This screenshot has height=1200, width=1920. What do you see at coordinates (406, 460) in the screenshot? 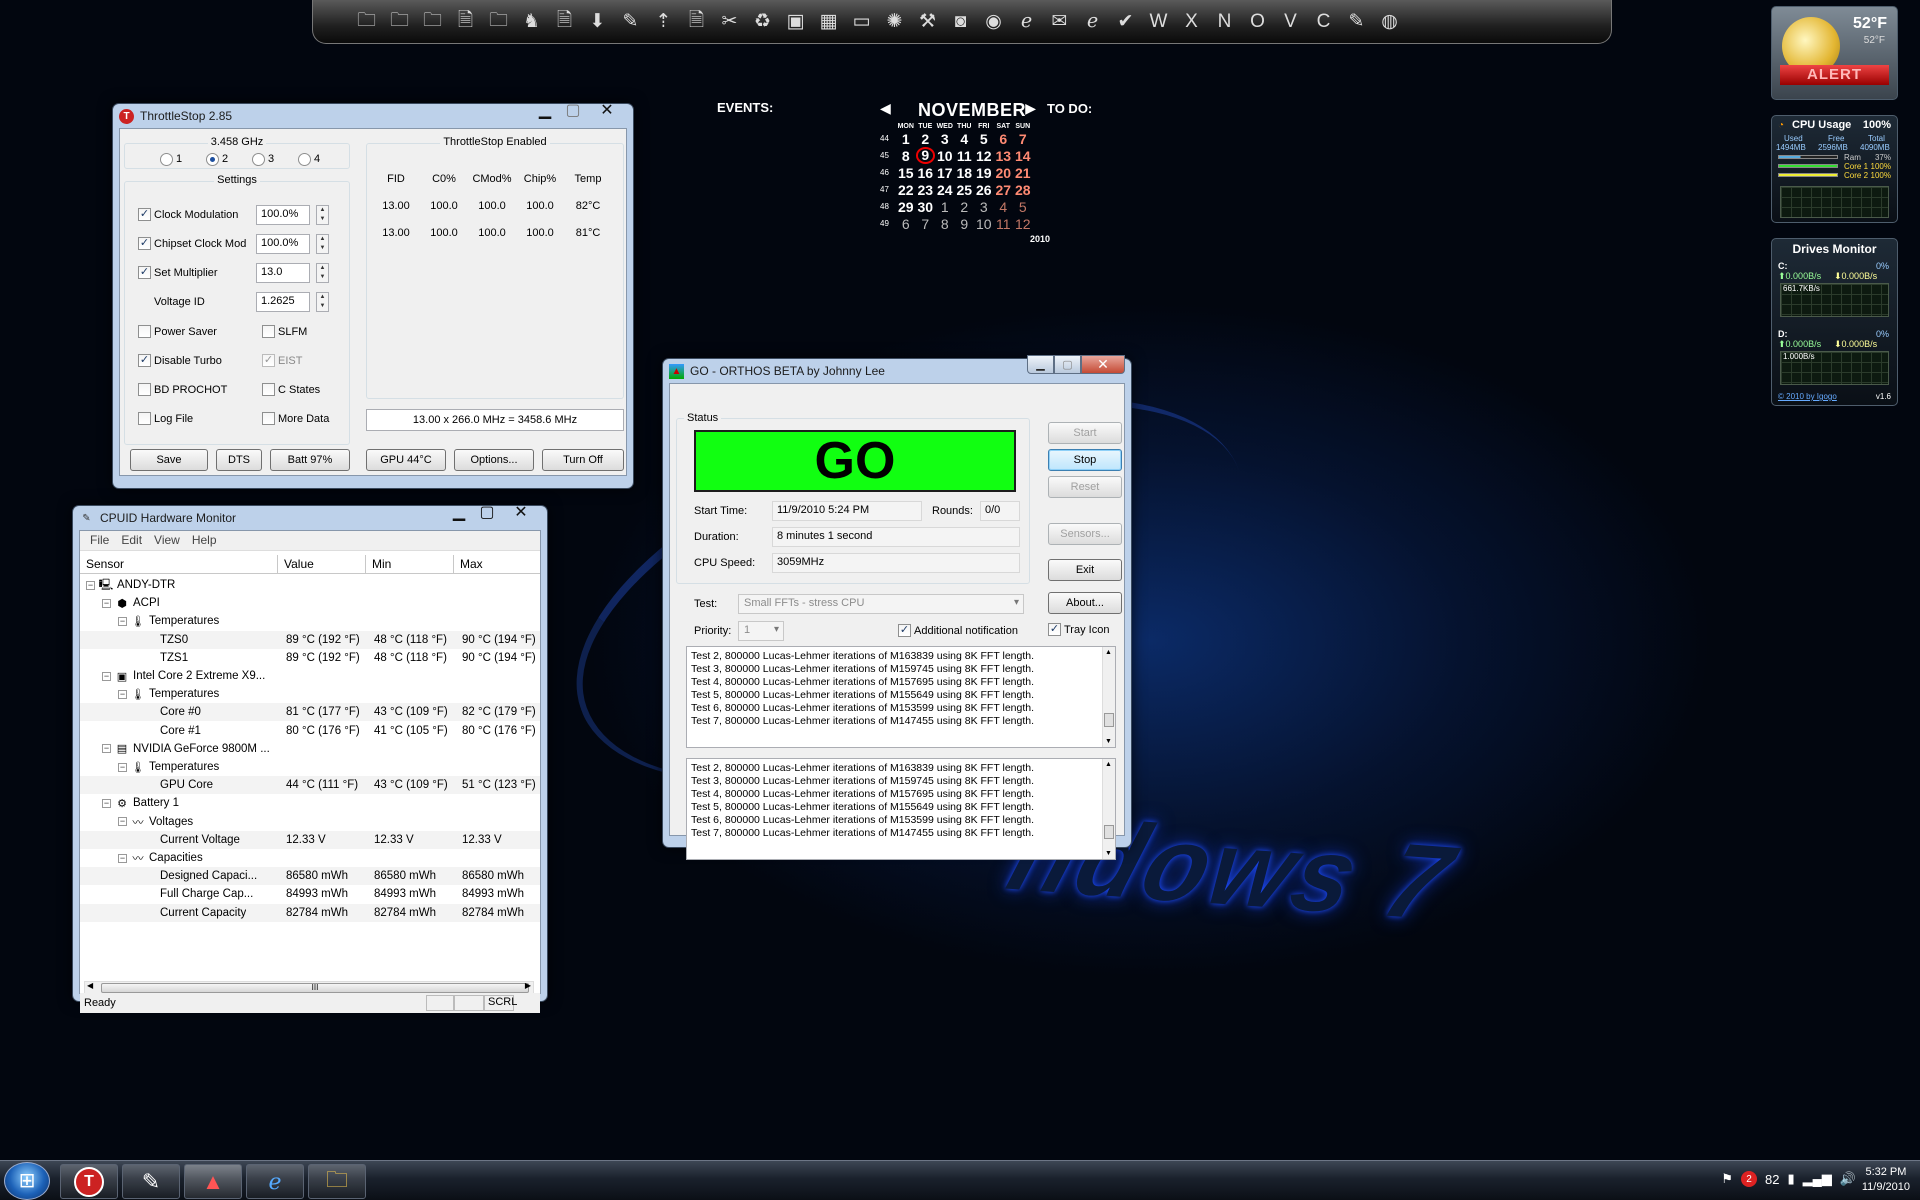
I see `gpu-button: GPU 44°C` at bounding box center [406, 460].